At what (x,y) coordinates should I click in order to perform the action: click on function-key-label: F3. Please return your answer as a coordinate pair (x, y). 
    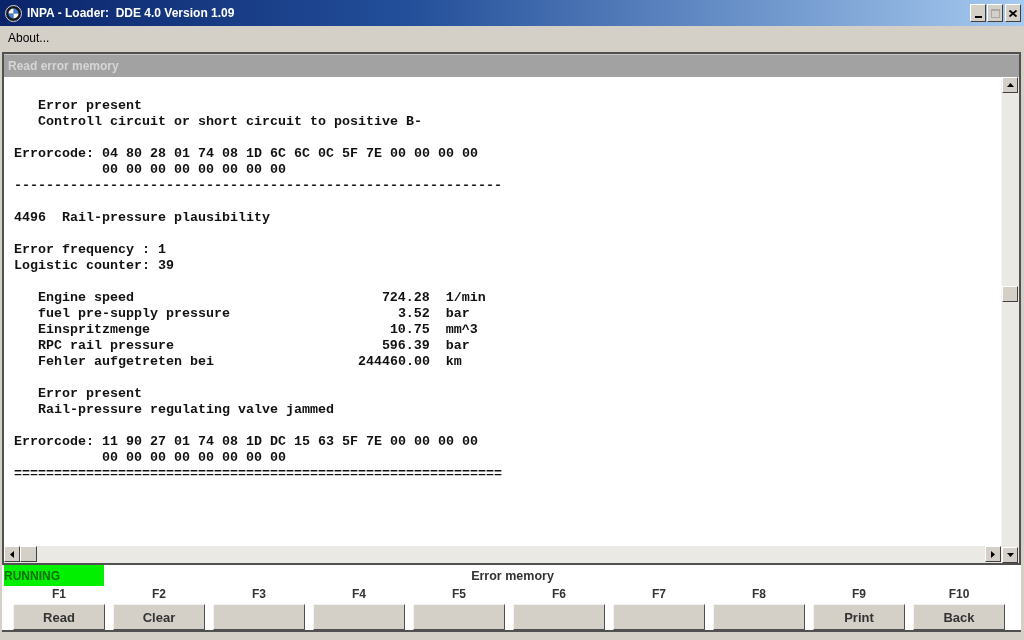
    Looking at the image, I should click on (259, 594).